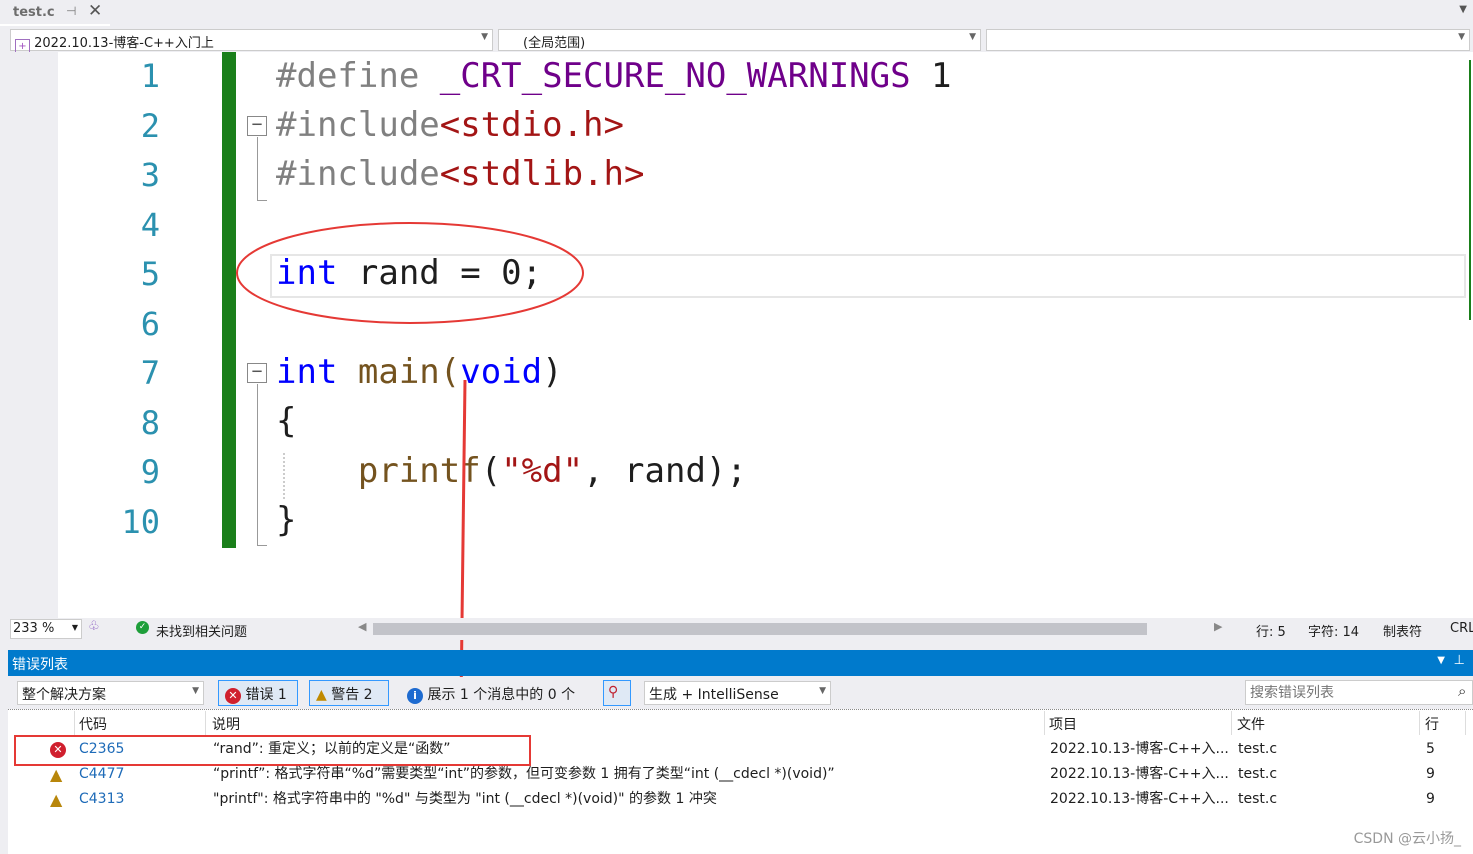 The width and height of the screenshot is (1473, 854). What do you see at coordinates (272, 750) in the screenshot?
I see `annotation-box` at bounding box center [272, 750].